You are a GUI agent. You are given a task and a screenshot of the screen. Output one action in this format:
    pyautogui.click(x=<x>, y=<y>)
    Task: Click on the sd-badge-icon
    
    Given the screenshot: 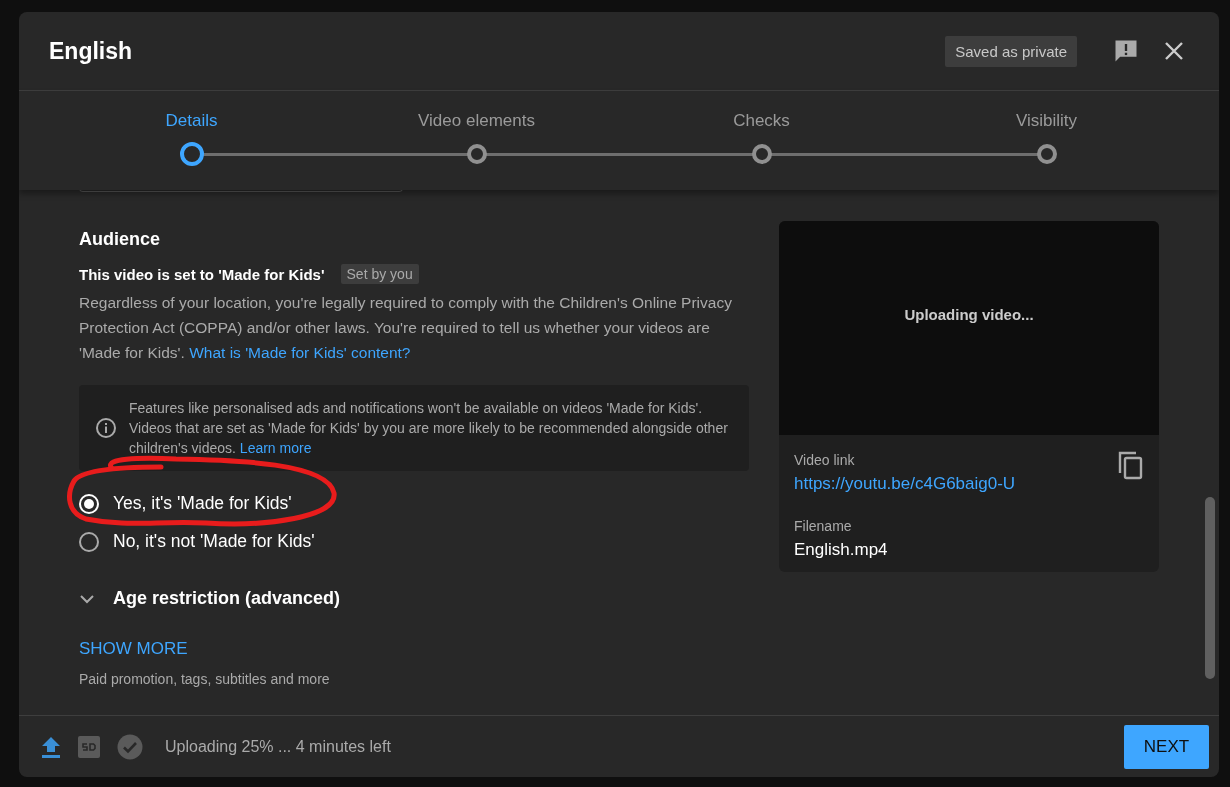 What is the action you would take?
    pyautogui.click(x=89, y=746)
    